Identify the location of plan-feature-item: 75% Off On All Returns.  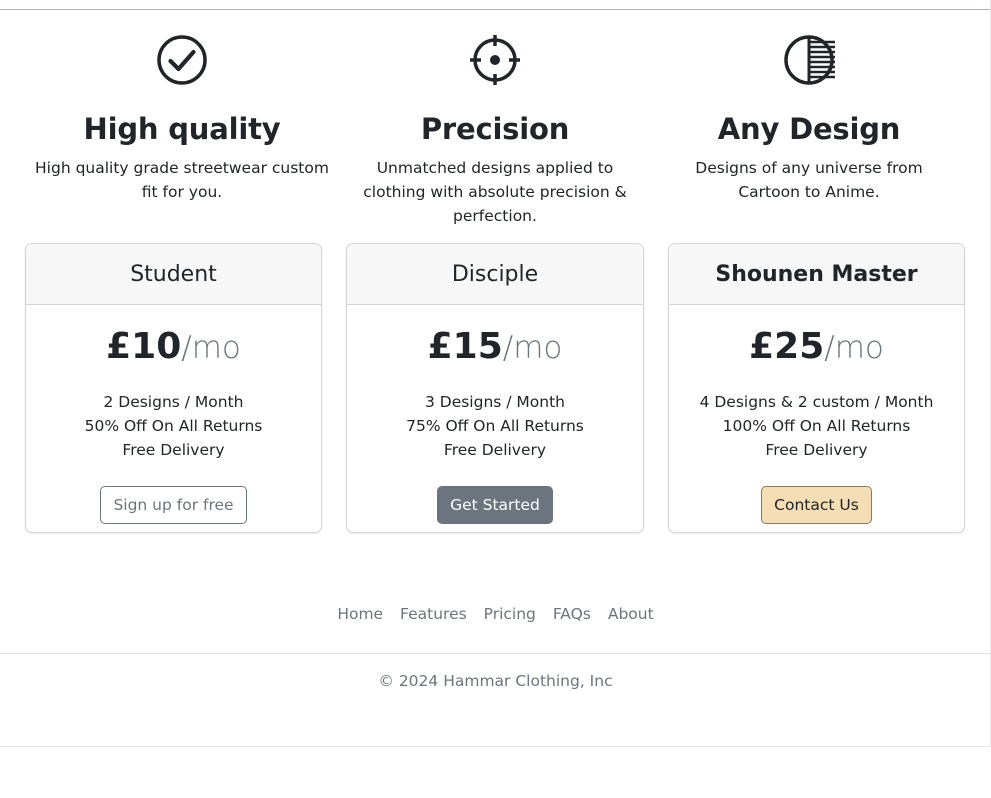
(495, 426).